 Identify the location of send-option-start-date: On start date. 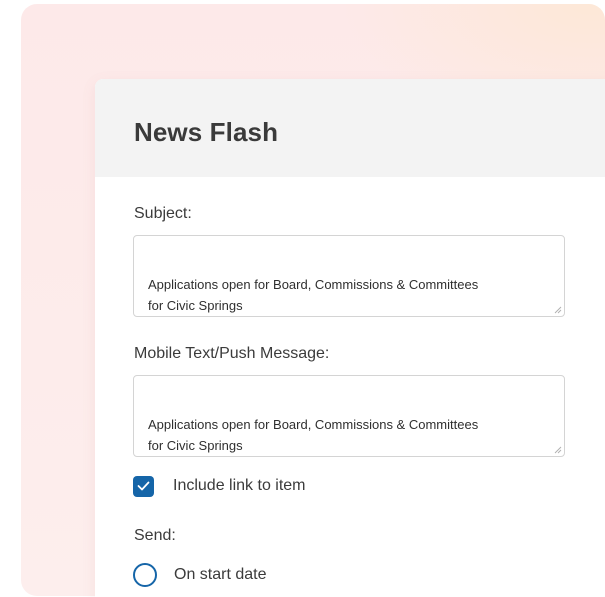
(200, 575).